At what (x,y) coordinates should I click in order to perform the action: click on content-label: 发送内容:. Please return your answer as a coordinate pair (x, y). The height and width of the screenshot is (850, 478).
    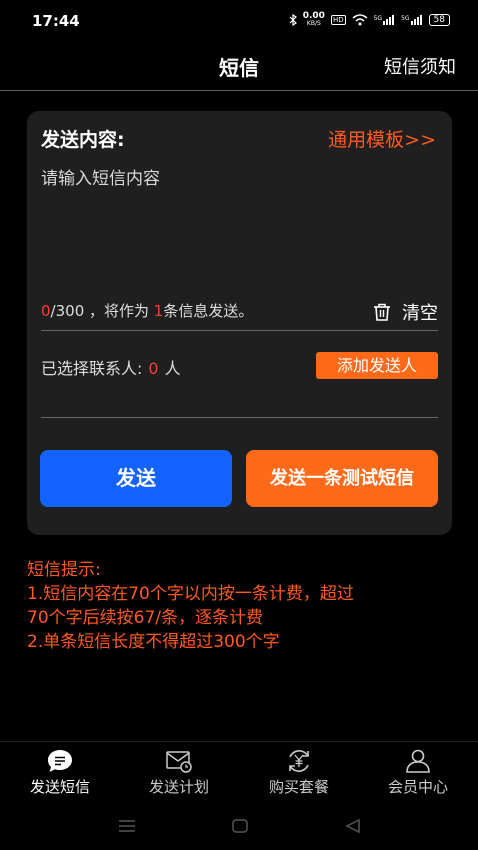
    Looking at the image, I should click on (83, 140).